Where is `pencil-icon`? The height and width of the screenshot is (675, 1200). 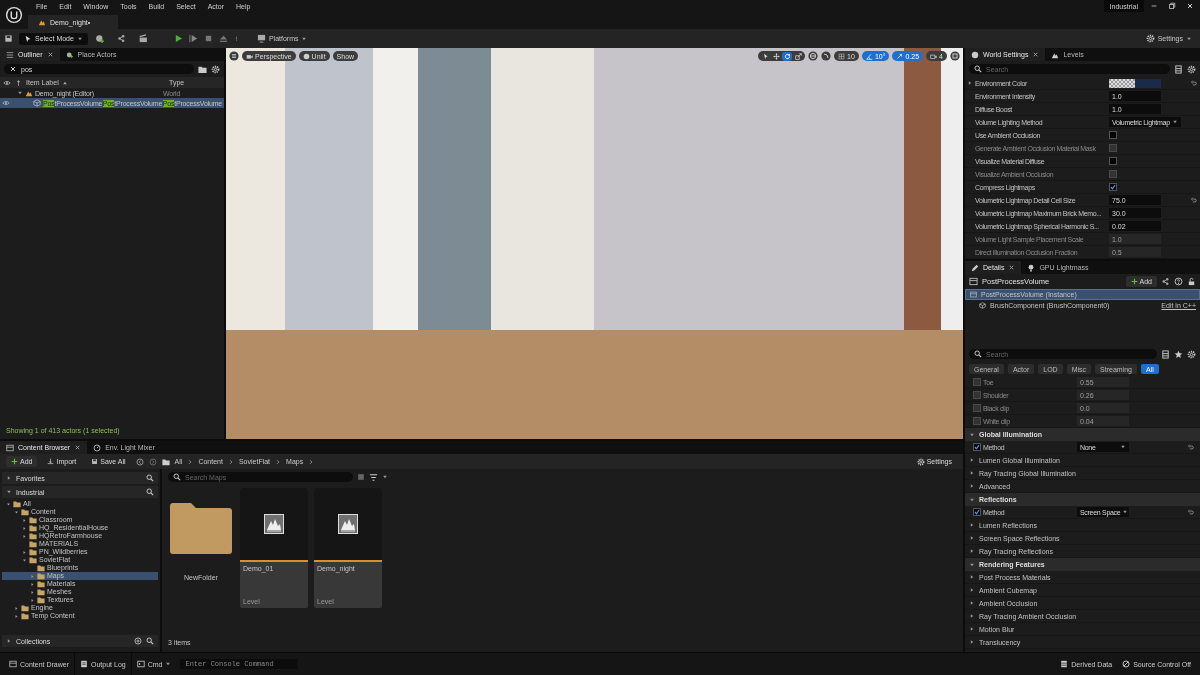 pencil-icon is located at coordinates (975, 267).